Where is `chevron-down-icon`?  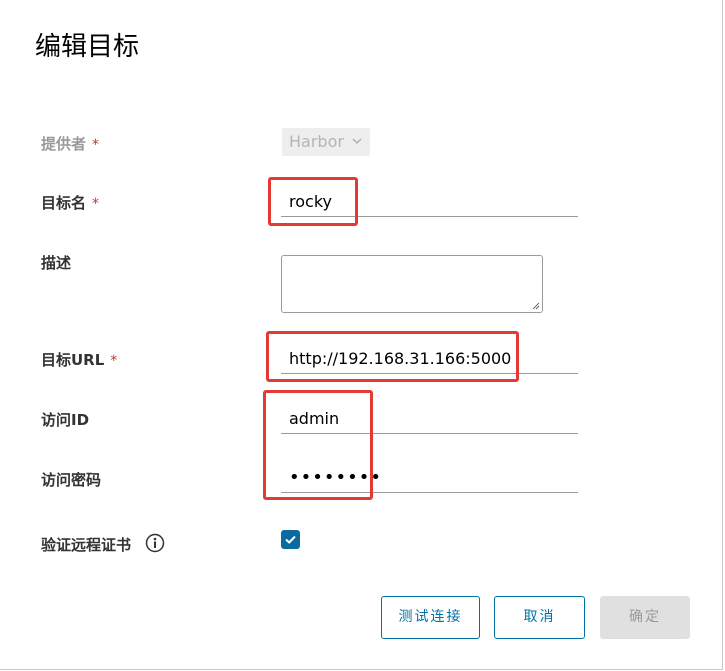
chevron-down-icon is located at coordinates (357, 147).